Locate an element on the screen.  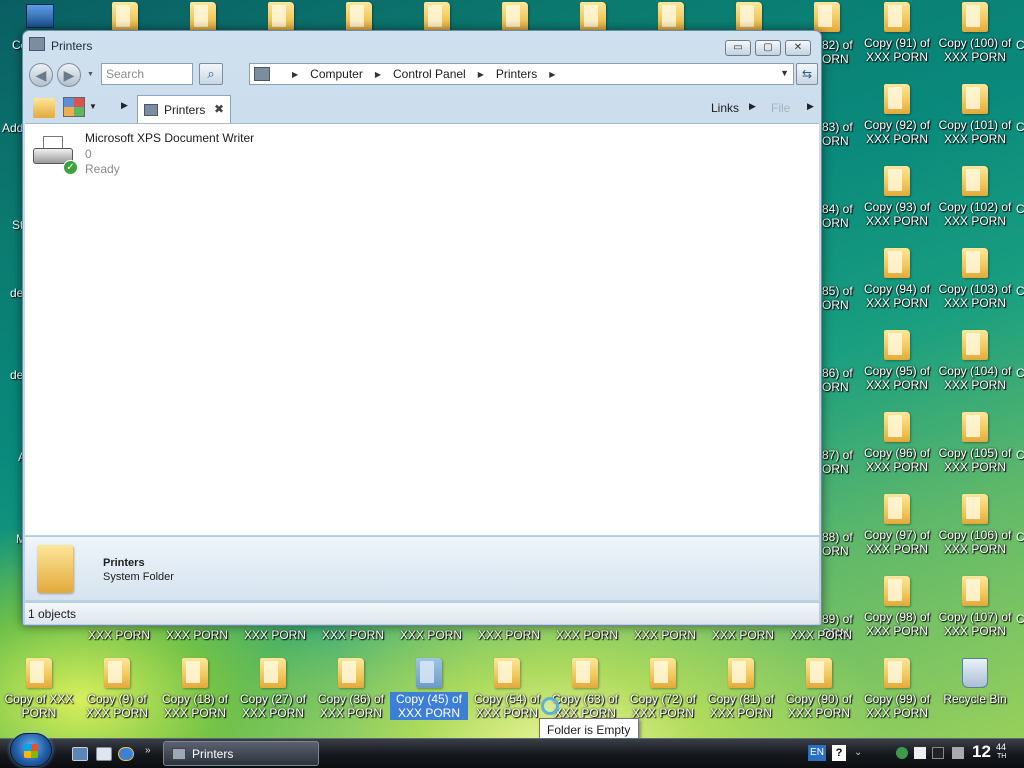
desktop-label-fragment: 86) of ORN is located at coordinates (837, 380).